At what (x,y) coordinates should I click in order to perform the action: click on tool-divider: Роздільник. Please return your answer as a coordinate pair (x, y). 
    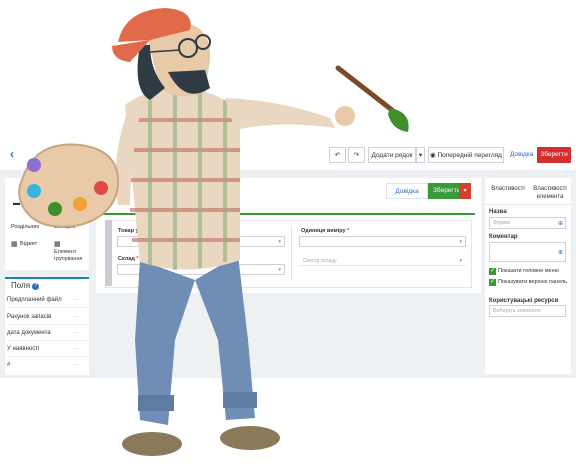
    Looking at the image, I should click on (25, 227).